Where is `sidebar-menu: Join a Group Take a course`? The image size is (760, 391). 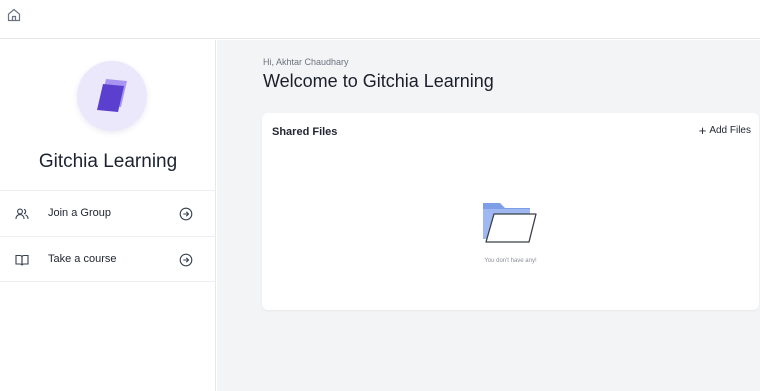 sidebar-menu: Join a Group Take a course is located at coordinates (108, 236).